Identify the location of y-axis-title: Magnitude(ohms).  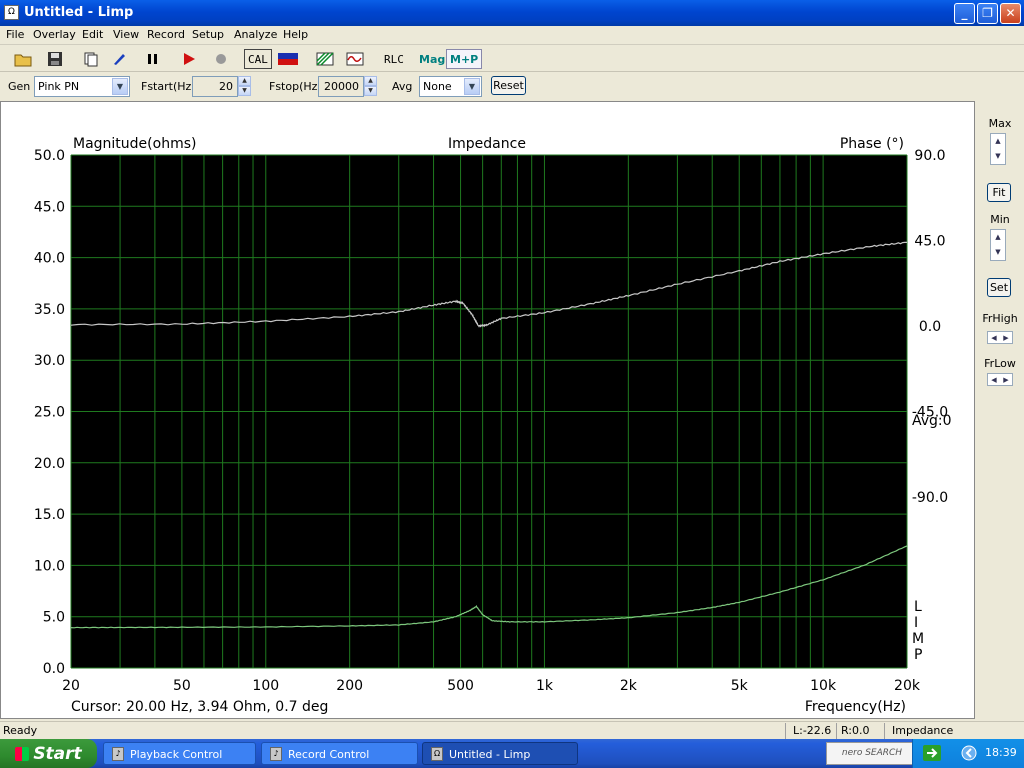
(134, 144).